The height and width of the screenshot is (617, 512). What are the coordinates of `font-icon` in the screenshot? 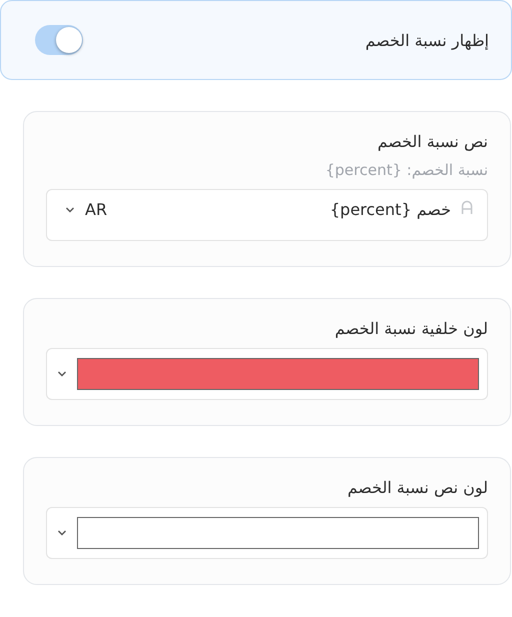 It's located at (467, 207).